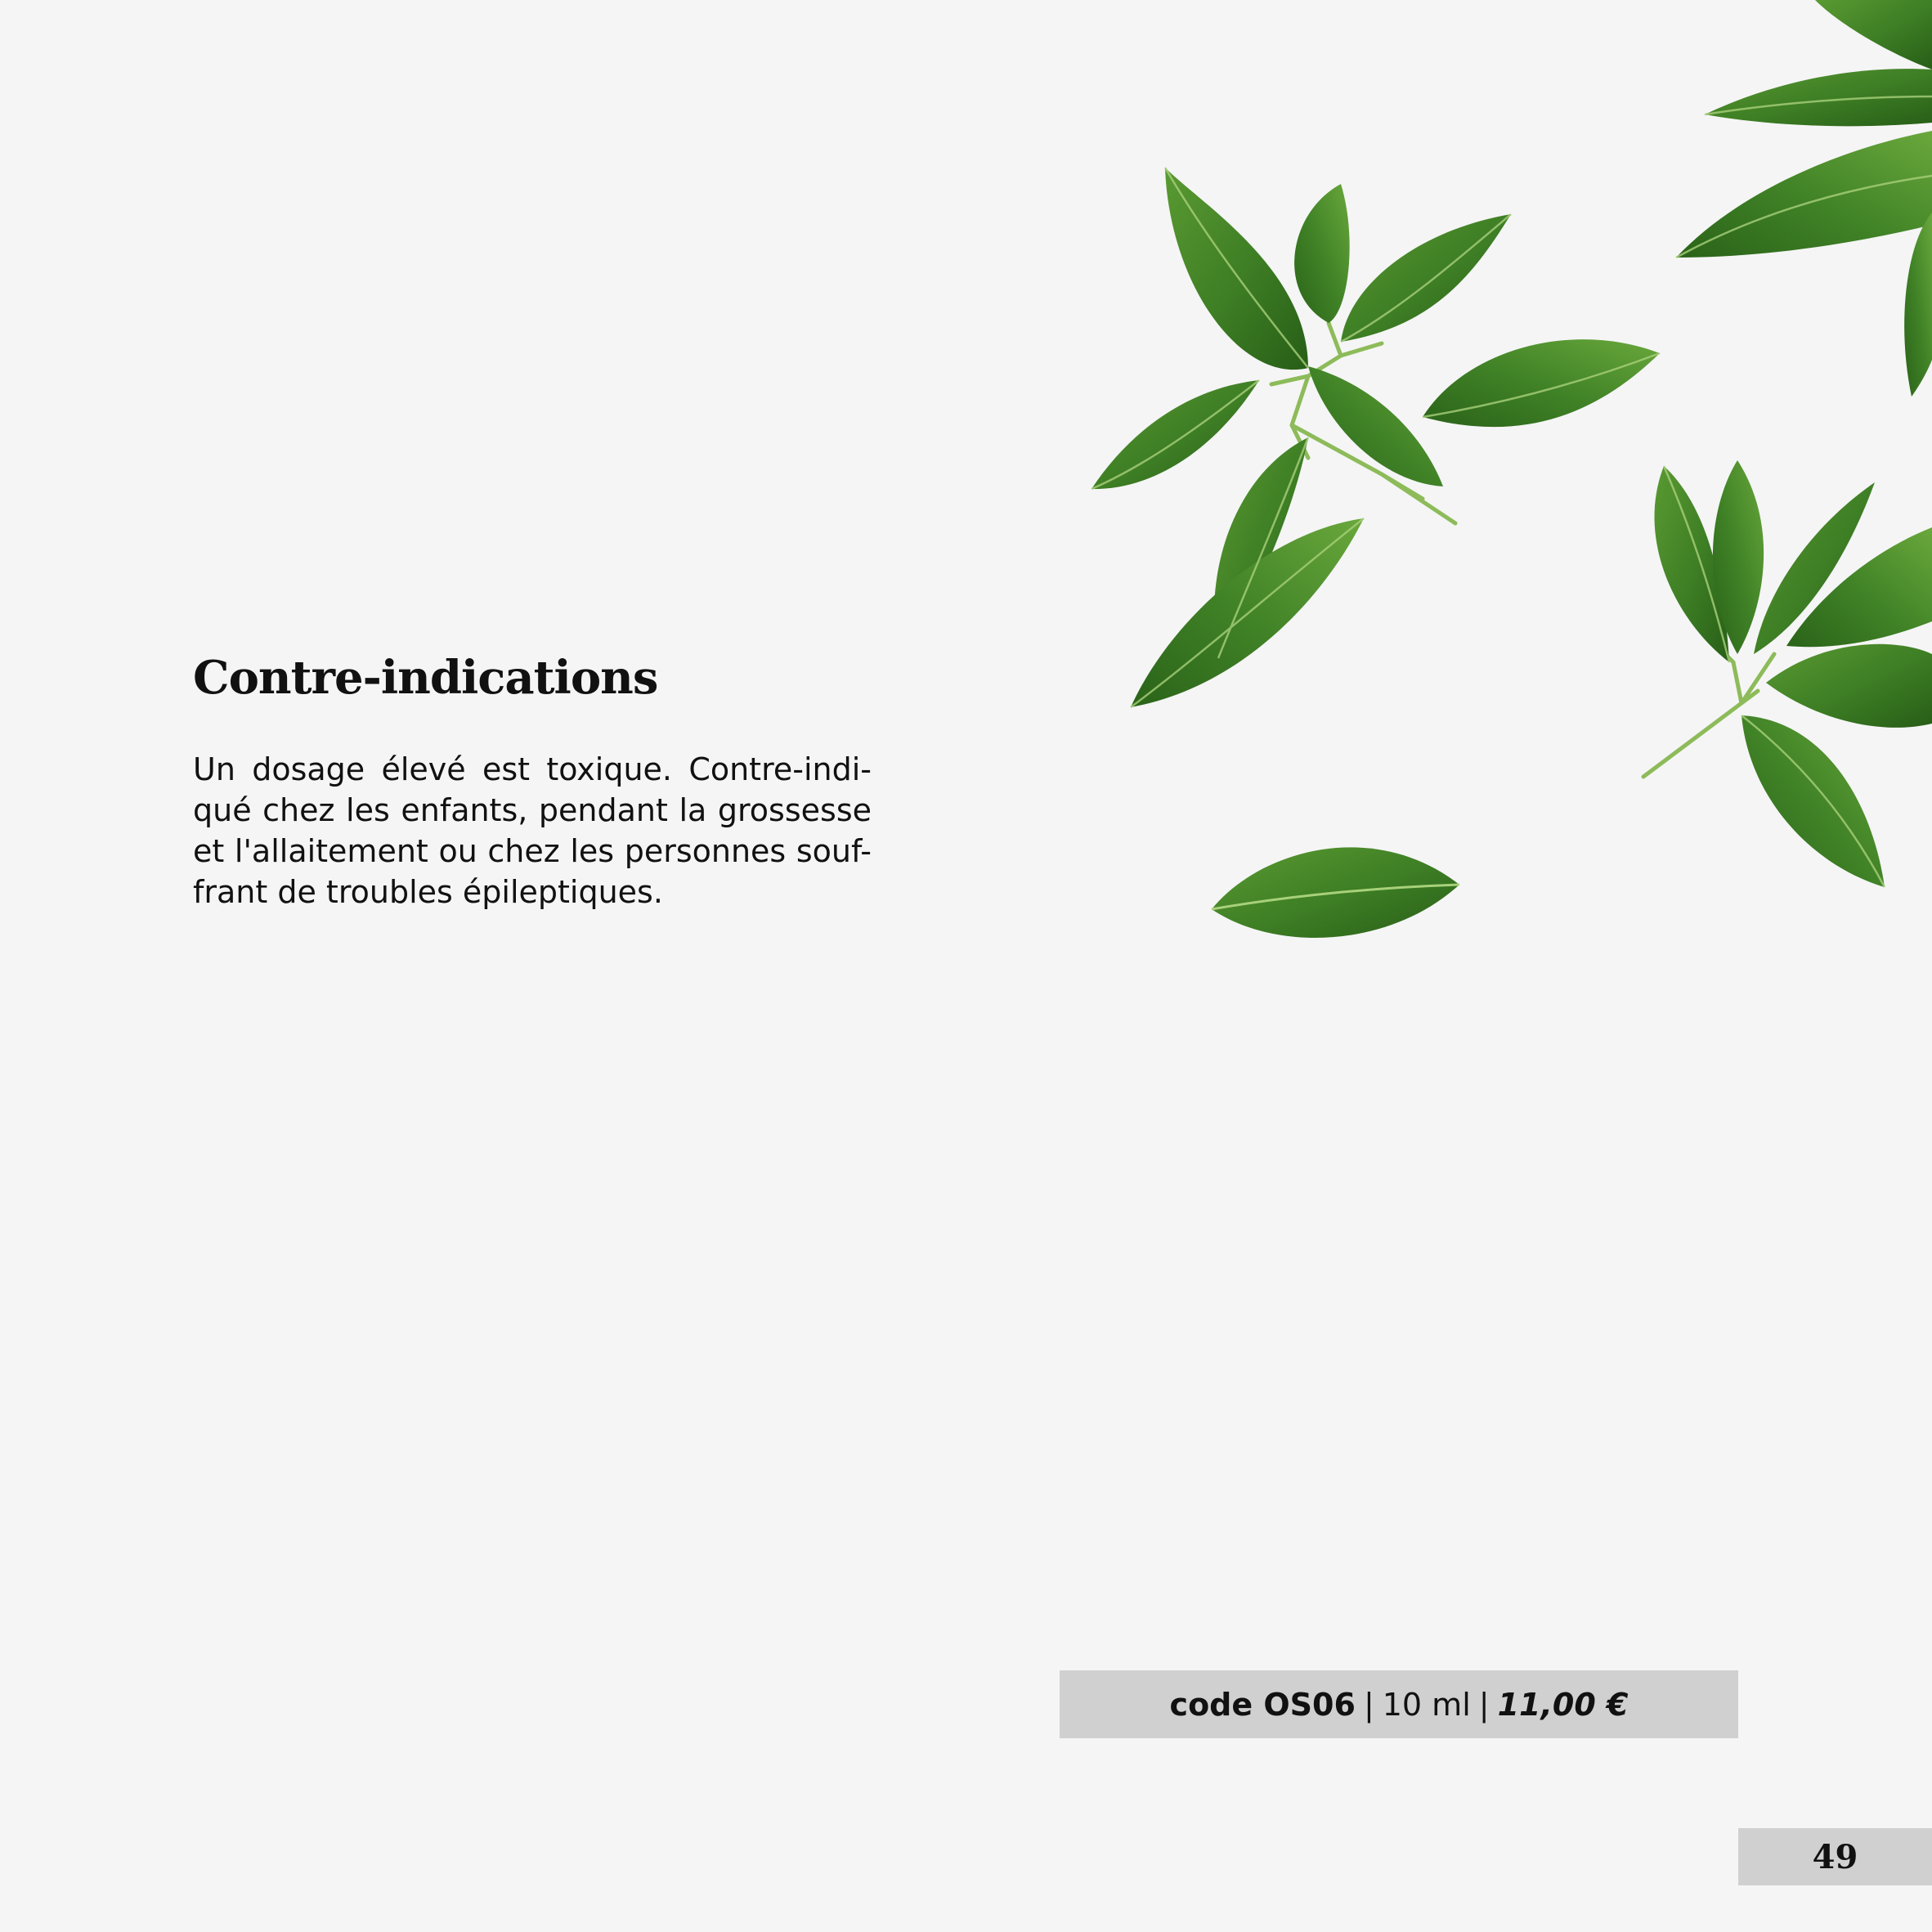  What do you see at coordinates (425, 678) in the screenshot?
I see `section-heading: Contre-indications` at bounding box center [425, 678].